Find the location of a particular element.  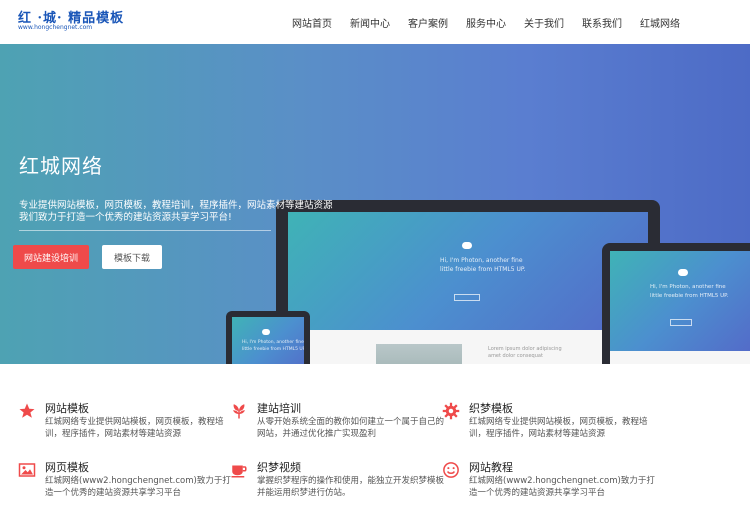

nav-item-hongcheng: 红城网络 is located at coordinates (660, 22).